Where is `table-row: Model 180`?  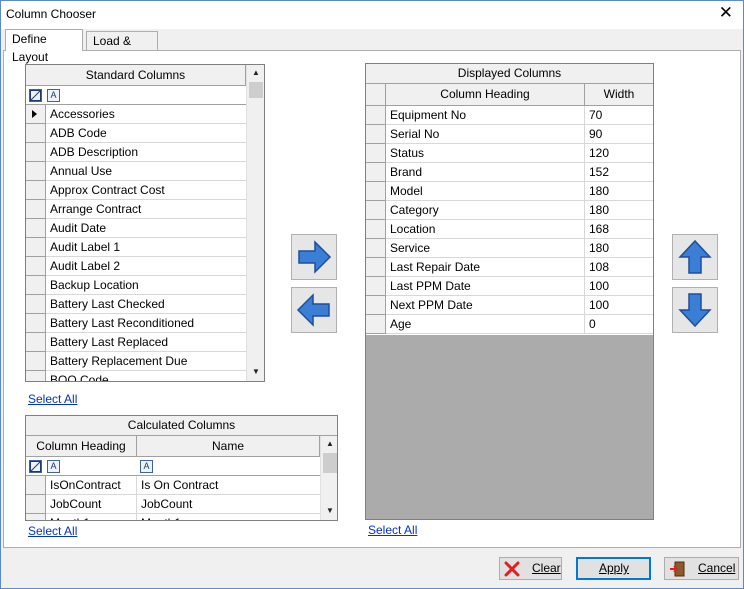 table-row: Model 180 is located at coordinates (509, 191).